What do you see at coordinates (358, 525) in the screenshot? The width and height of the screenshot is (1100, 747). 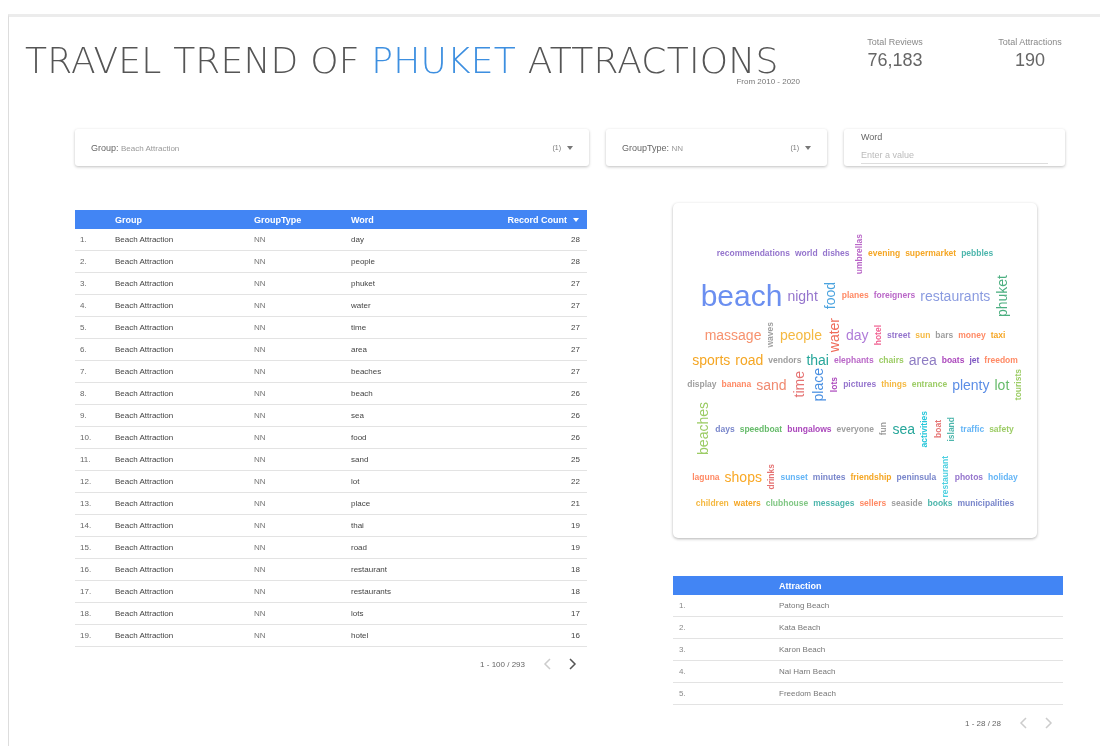 I see `table-cell-text: thai` at bounding box center [358, 525].